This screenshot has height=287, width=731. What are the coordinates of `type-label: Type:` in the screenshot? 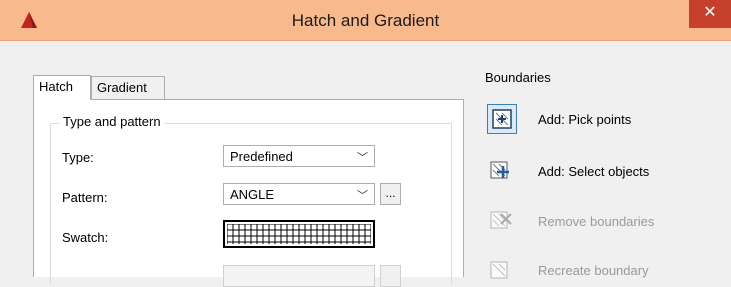 It's located at (78, 157).